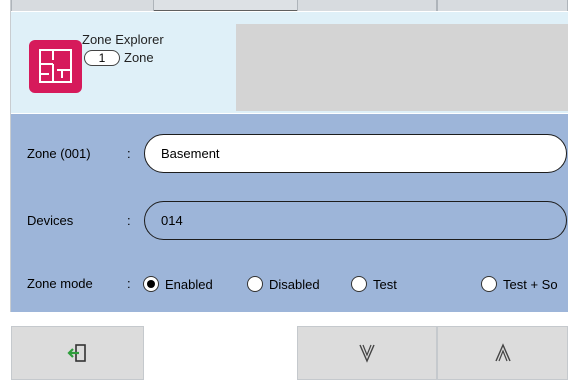 This screenshot has width=568, height=380. I want to click on exit-icon, so click(77, 353).